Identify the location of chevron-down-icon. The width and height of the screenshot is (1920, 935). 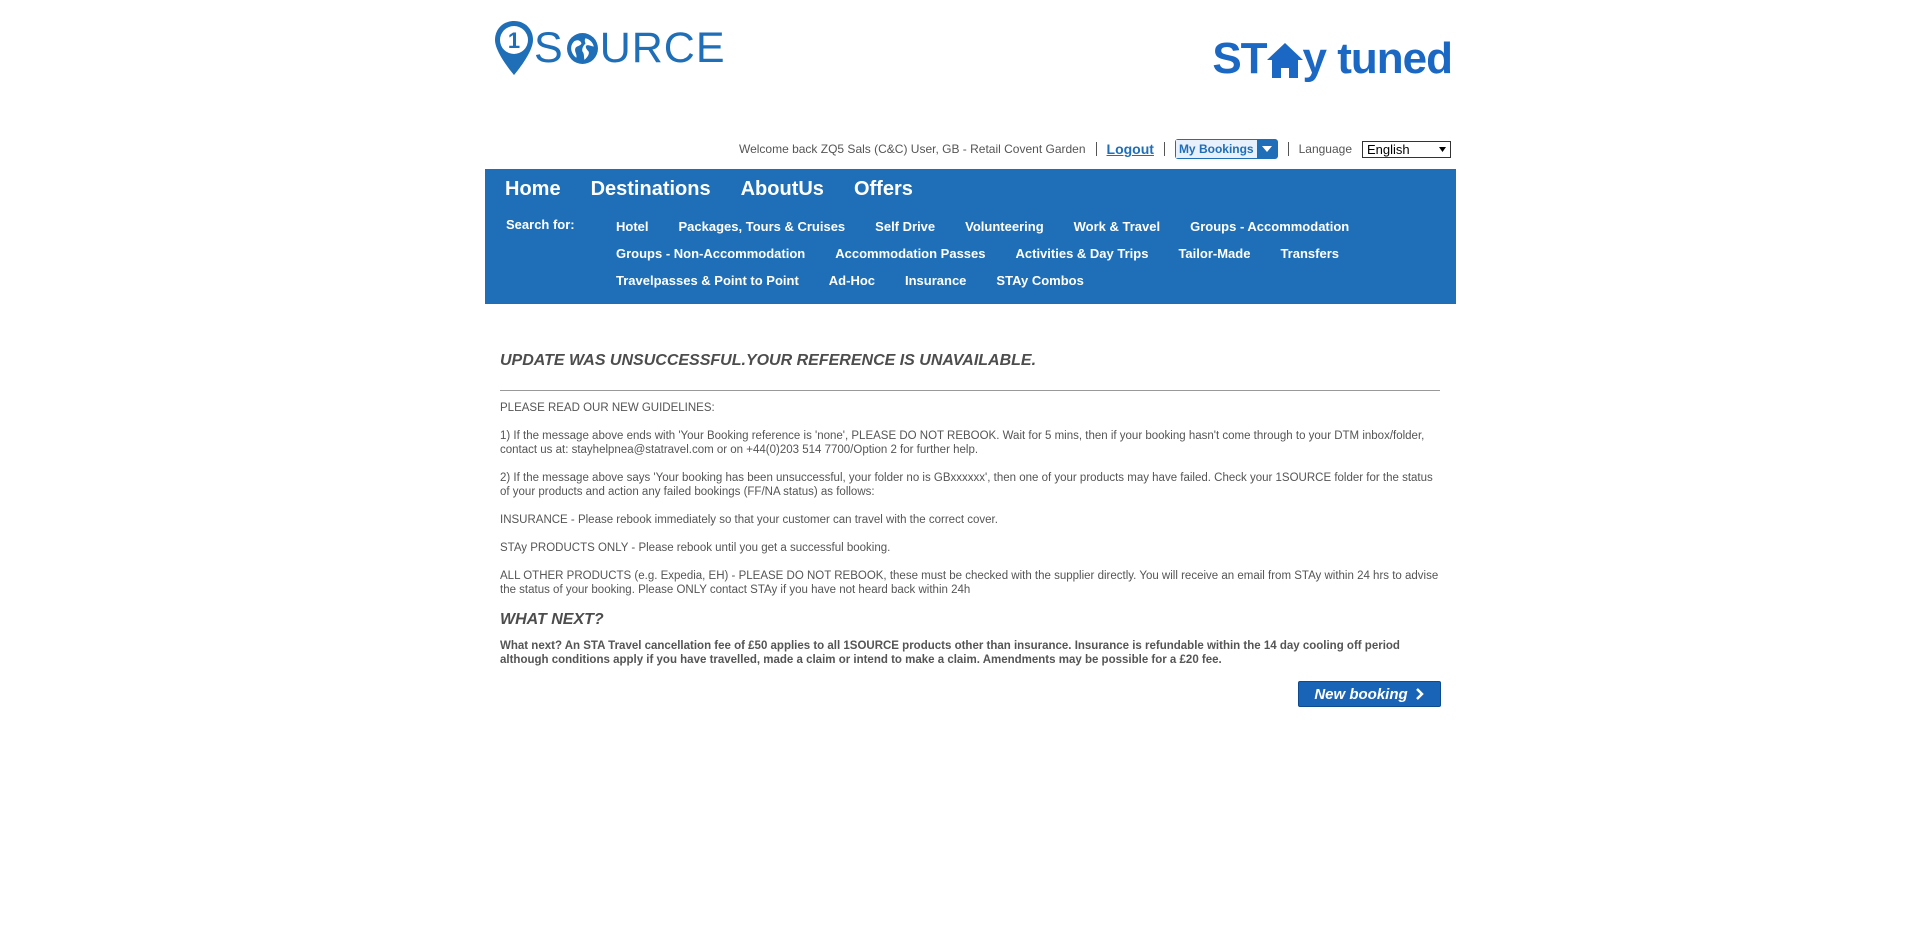
(1266, 149).